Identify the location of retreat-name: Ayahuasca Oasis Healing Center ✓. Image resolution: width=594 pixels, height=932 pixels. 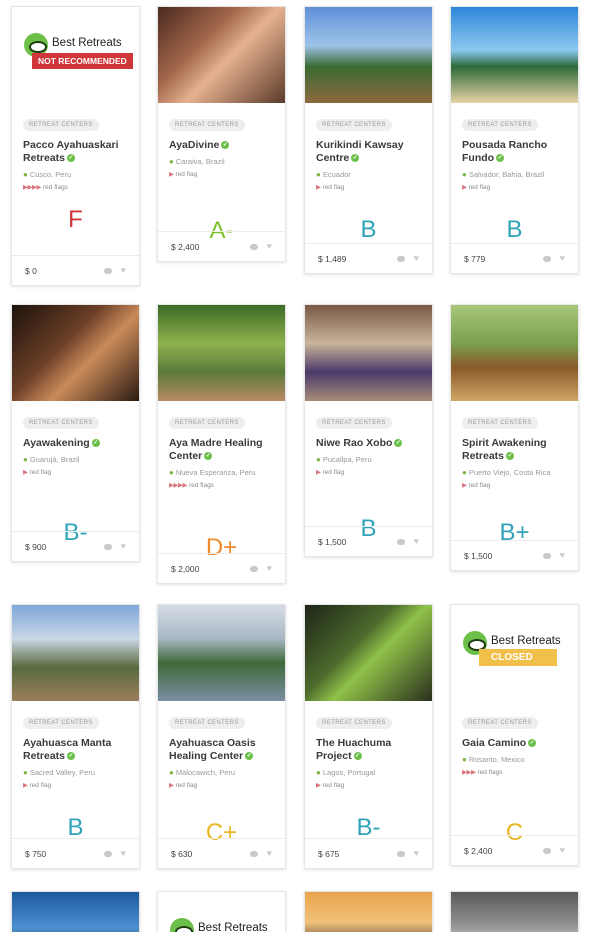
(221, 750).